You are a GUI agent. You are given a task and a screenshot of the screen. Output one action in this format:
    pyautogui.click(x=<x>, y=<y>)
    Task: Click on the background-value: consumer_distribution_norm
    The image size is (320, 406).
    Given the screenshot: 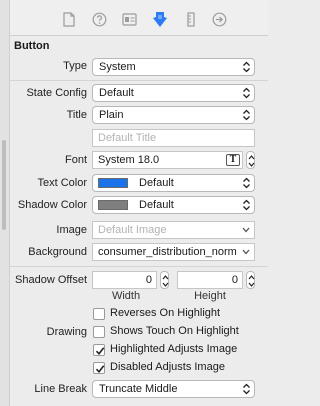 What is the action you would take?
    pyautogui.click(x=167, y=252)
    